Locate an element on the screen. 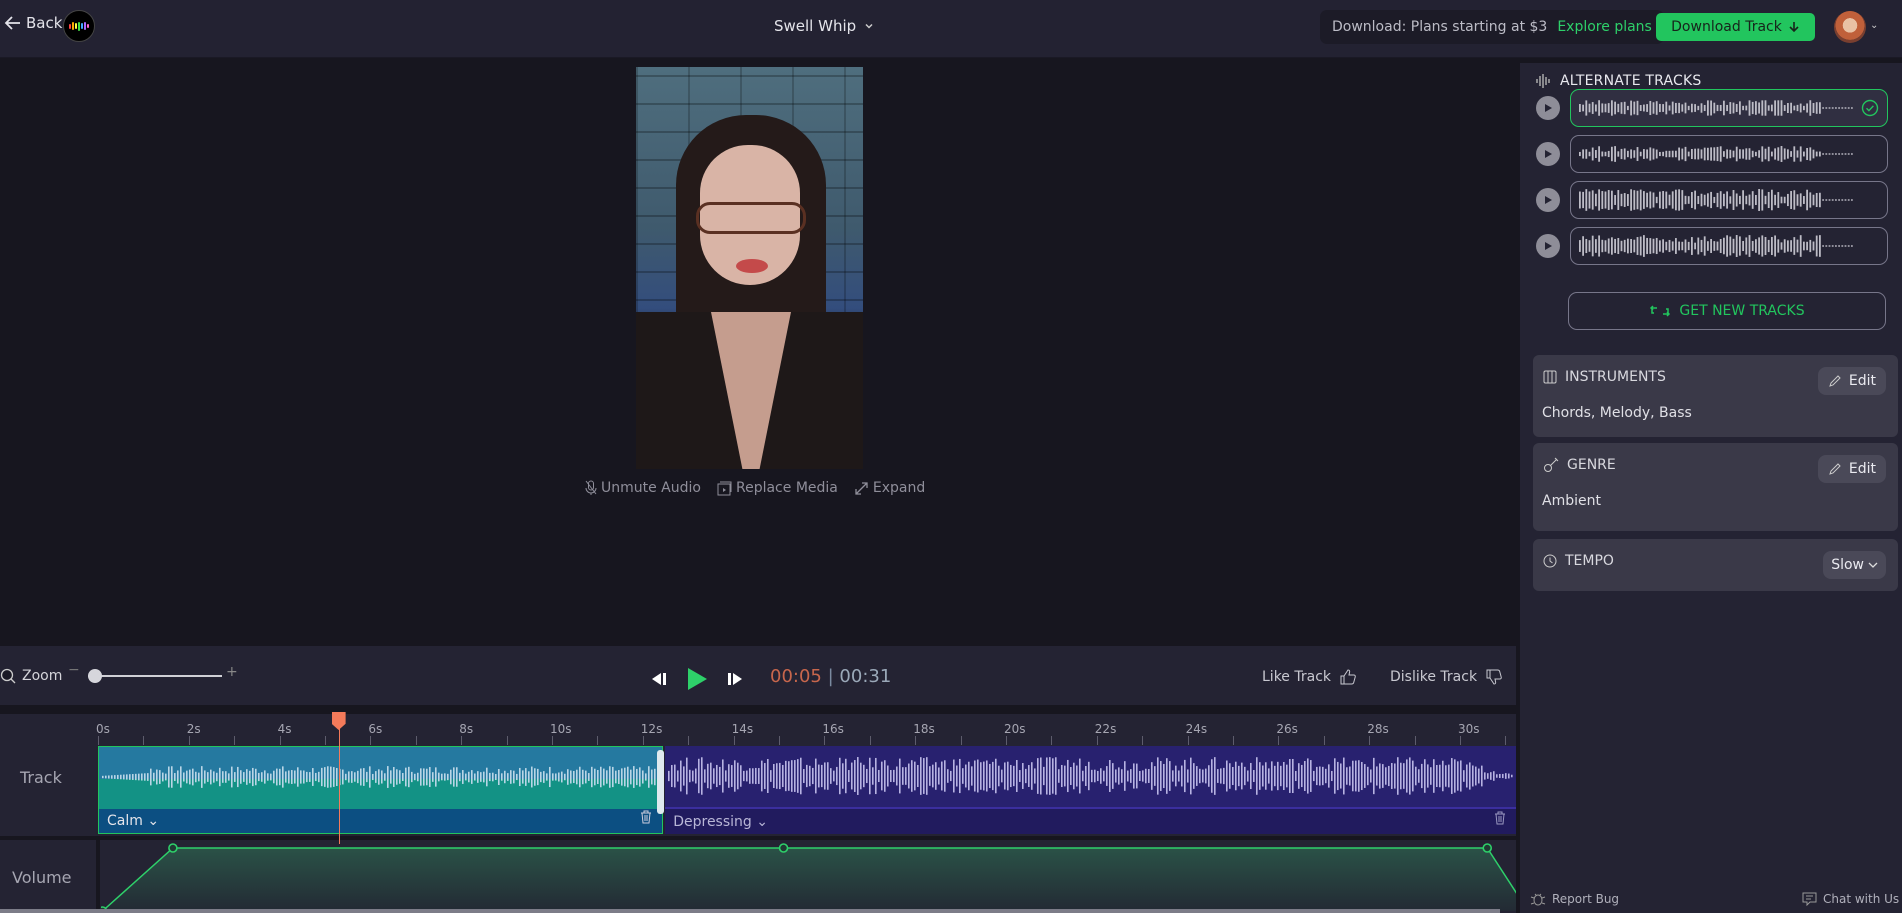  explore-plans-link: Explore plans is located at coordinates (1604, 27).